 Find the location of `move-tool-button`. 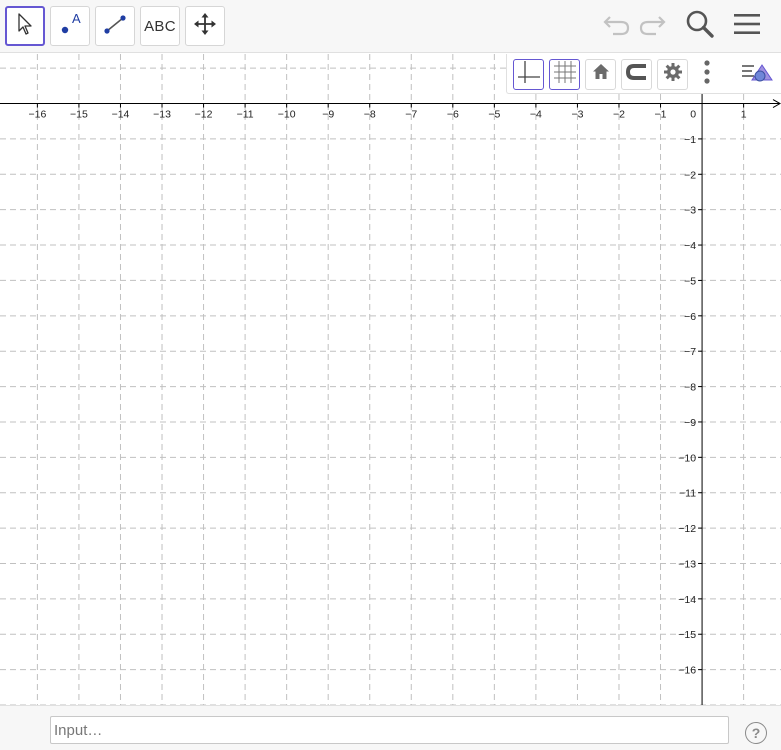

move-tool-button is located at coordinates (25, 26).